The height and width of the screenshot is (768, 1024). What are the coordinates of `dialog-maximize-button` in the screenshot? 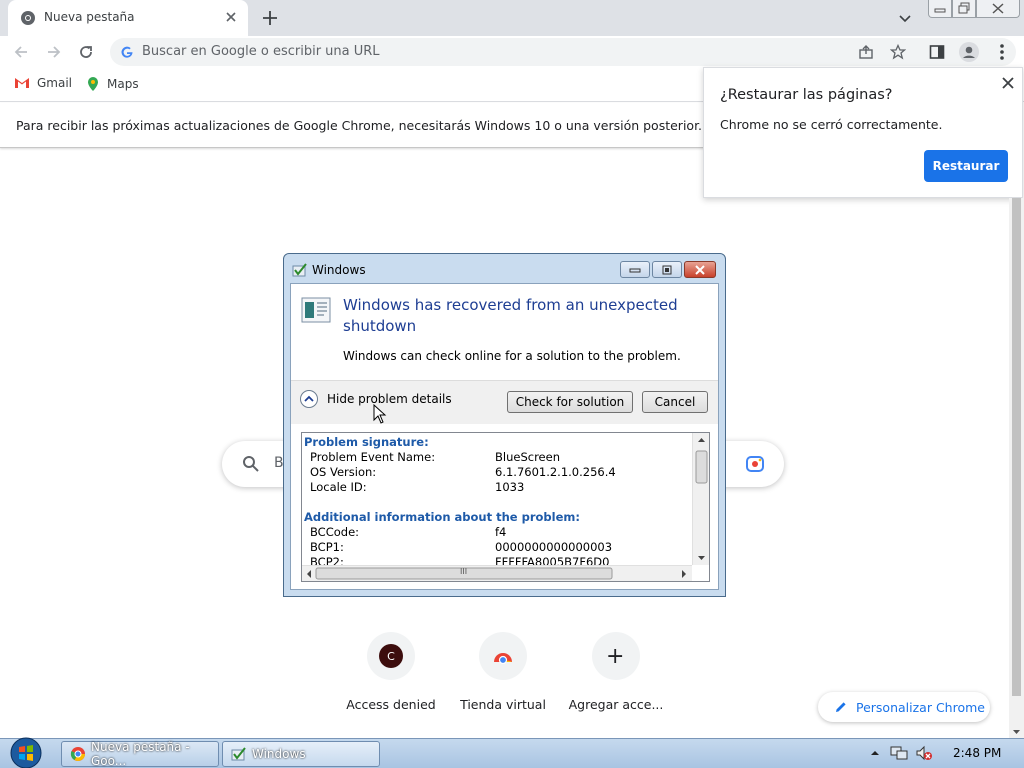 It's located at (667, 269).